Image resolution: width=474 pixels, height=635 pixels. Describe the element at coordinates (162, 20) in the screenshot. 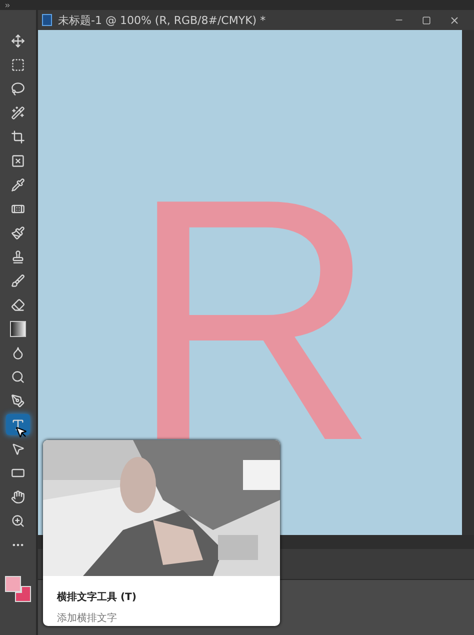

I see `window-title: 未标题-1 @ 100% (R, RGB/8#/CMYK) *` at that location.